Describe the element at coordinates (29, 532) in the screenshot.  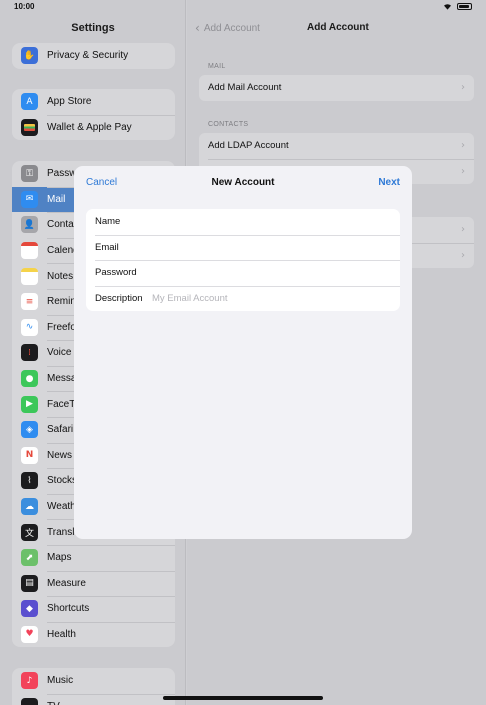
I see `translate-icon: 文` at that location.